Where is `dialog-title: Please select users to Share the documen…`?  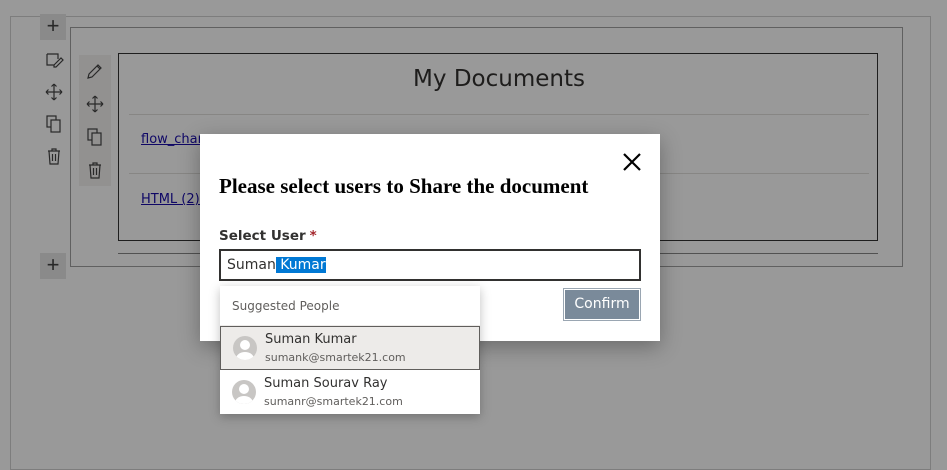
dialog-title: Please select users to Share the documen… is located at coordinates (404, 186).